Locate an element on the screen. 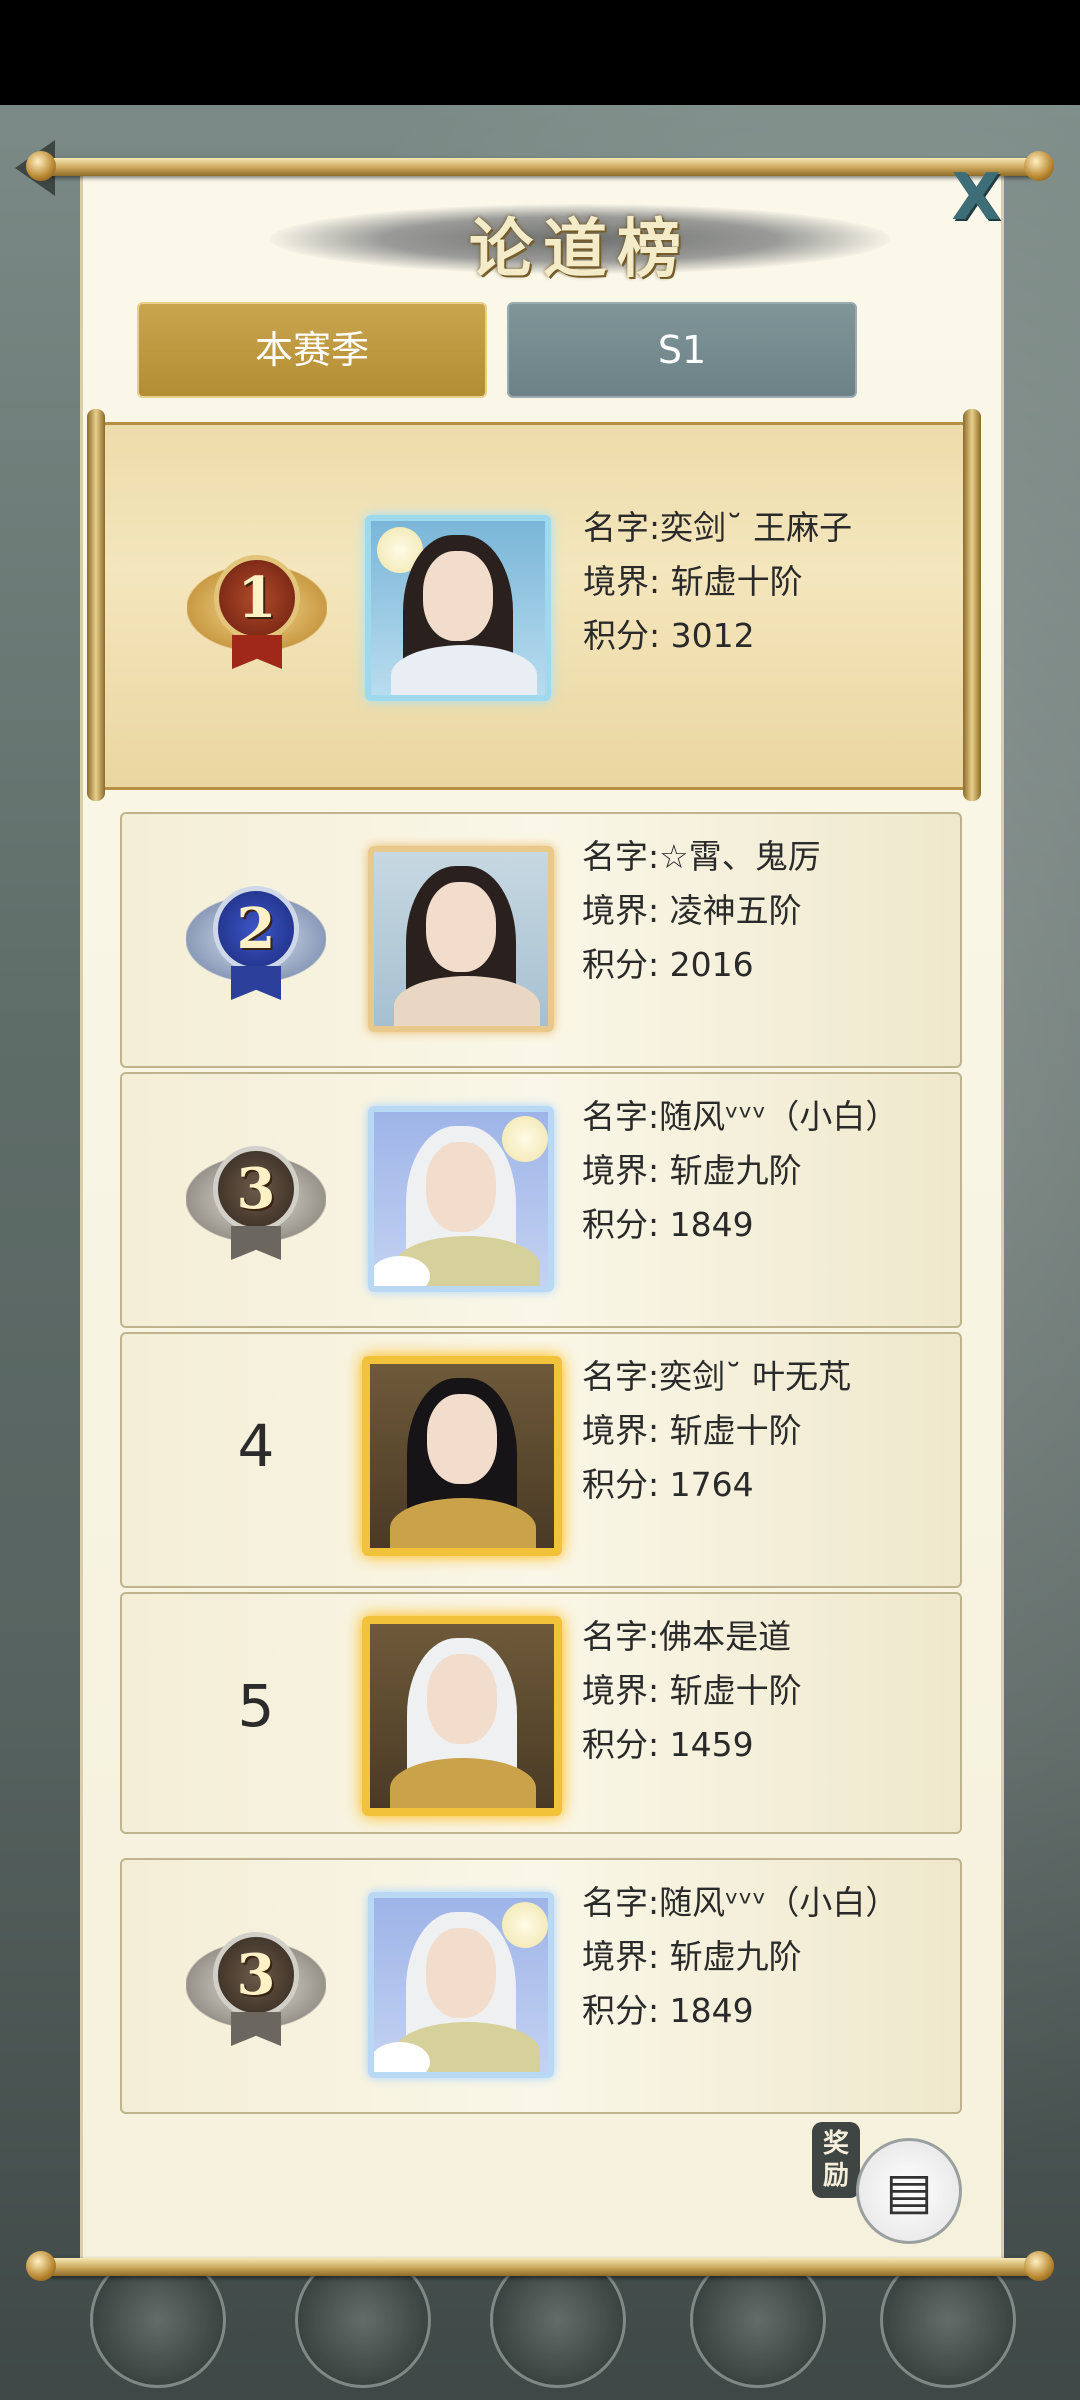 Image resolution: width=1080 pixels, height=2400 pixels. rank-number: 4 is located at coordinates (256, 1446).